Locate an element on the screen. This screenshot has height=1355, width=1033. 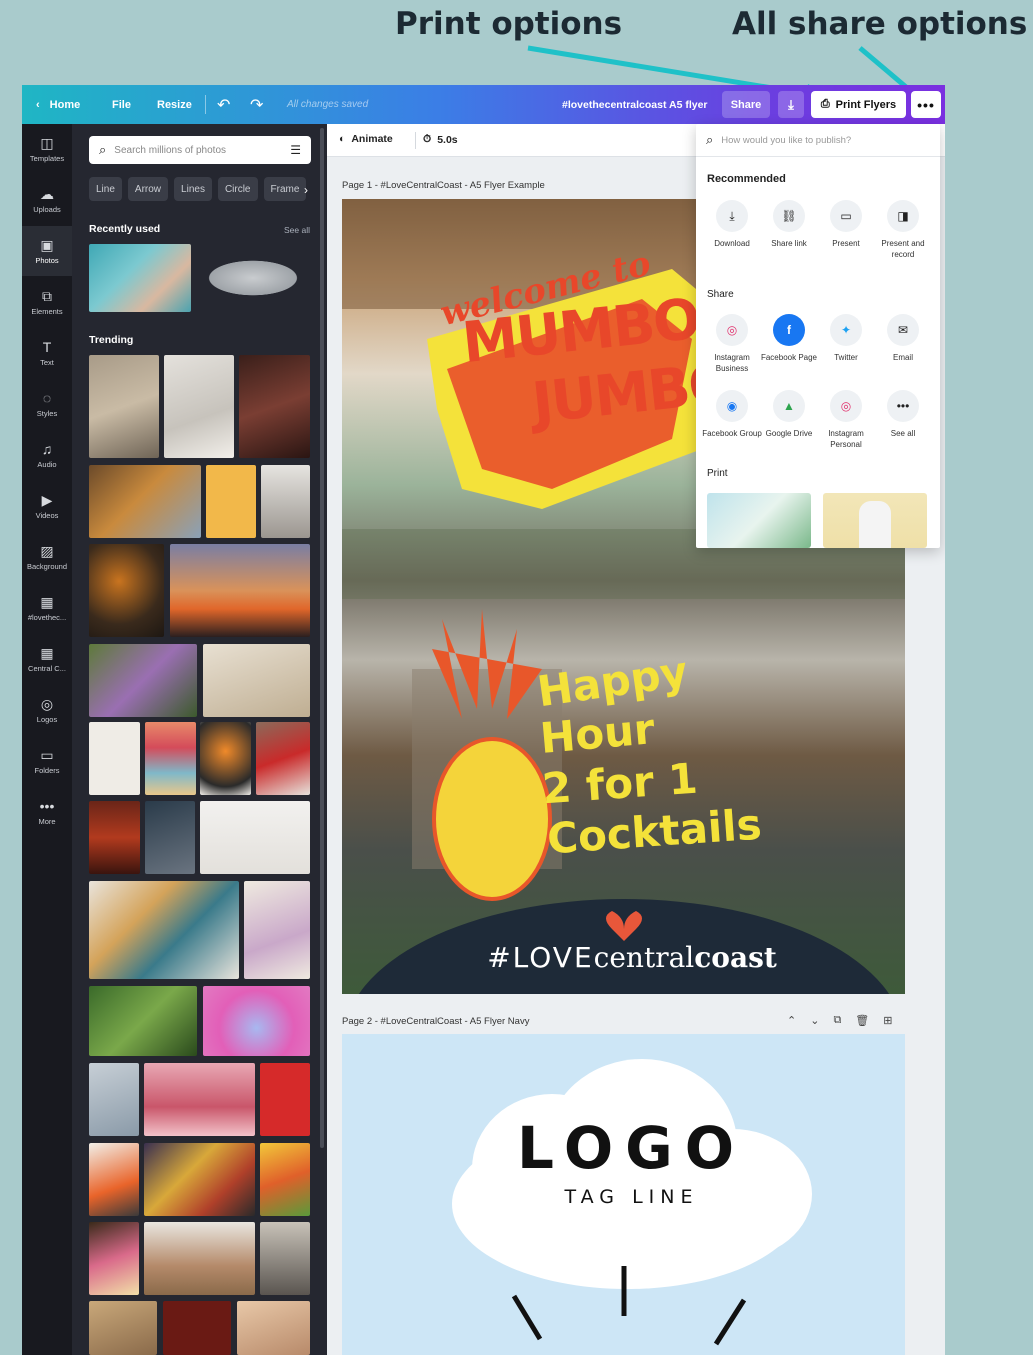
email-option: ✉ Email is located at coordinates (903, 338).